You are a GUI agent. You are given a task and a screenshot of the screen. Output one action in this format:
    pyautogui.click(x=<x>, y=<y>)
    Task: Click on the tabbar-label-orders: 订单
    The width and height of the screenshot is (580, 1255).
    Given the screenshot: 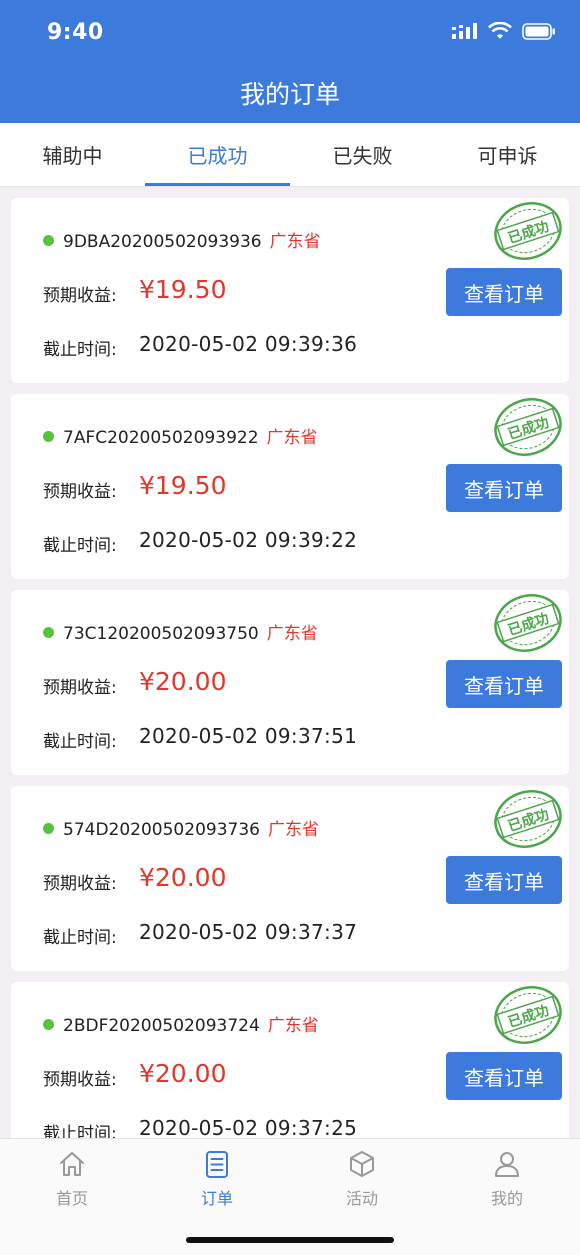 What is the action you would take?
    pyautogui.click(x=216, y=1198)
    